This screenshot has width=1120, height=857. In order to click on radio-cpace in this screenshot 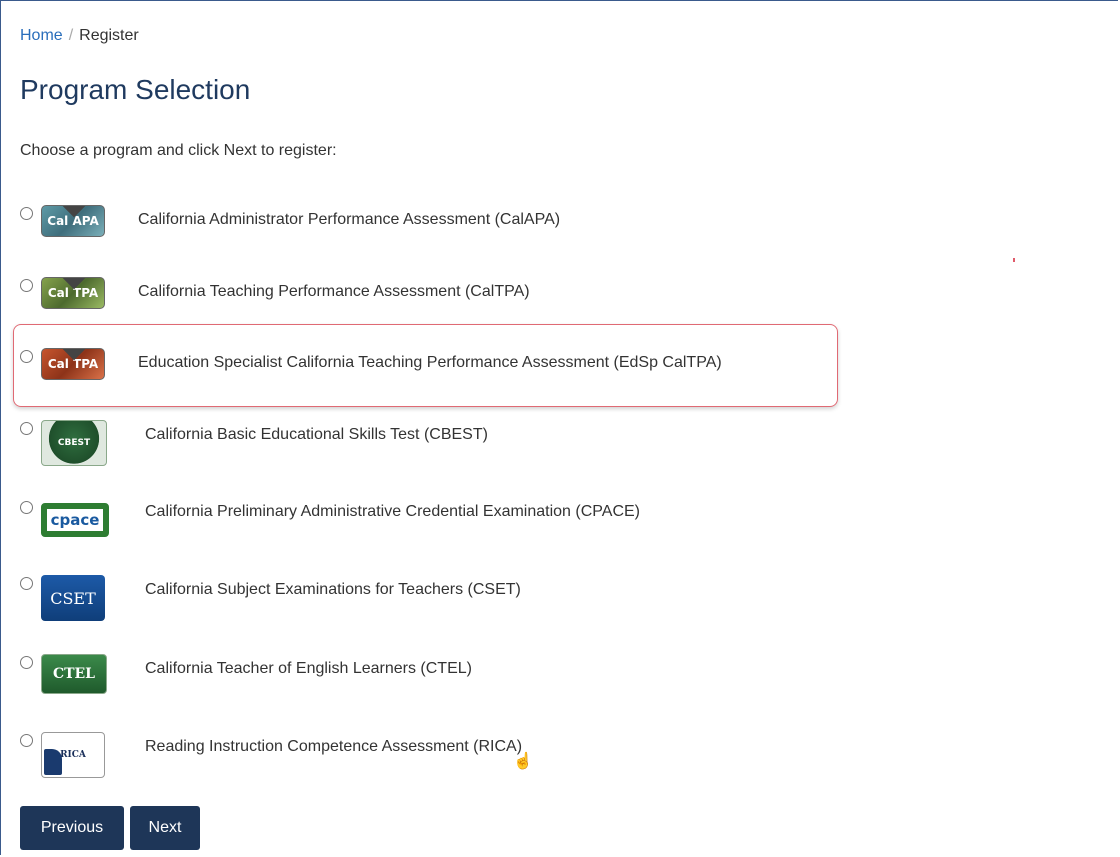, I will do `click(26, 507)`.